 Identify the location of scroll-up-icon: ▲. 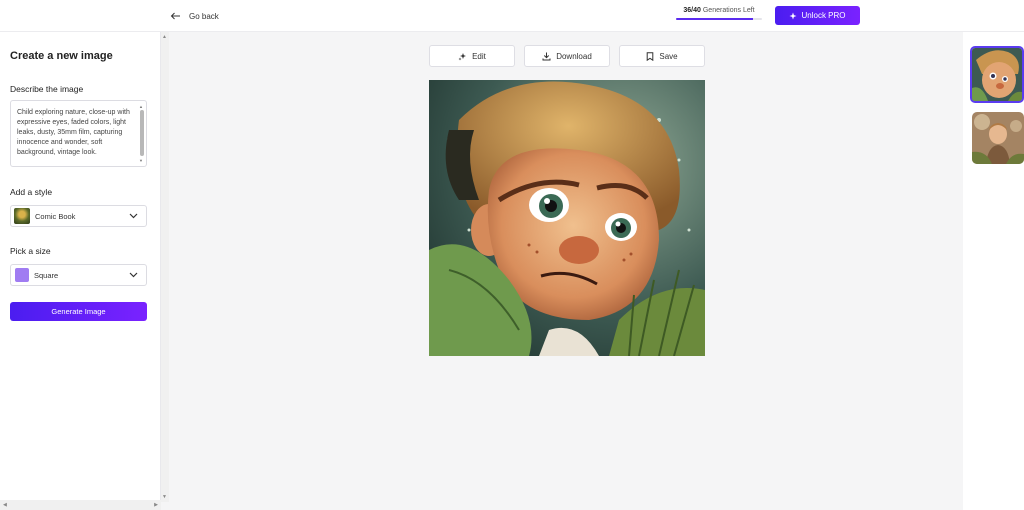
(164, 37).